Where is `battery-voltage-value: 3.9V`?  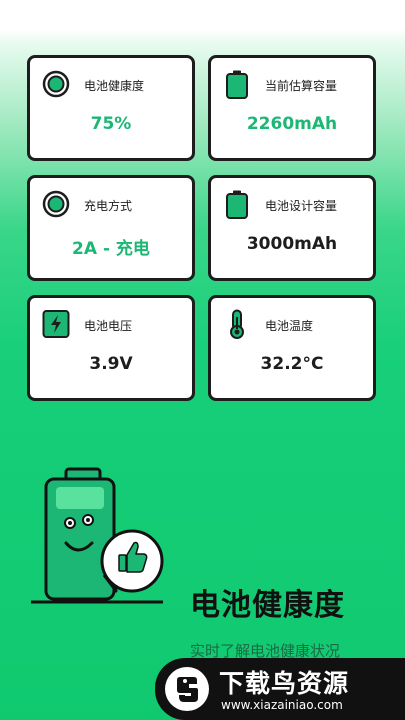
battery-voltage-value: 3.9V is located at coordinates (111, 364).